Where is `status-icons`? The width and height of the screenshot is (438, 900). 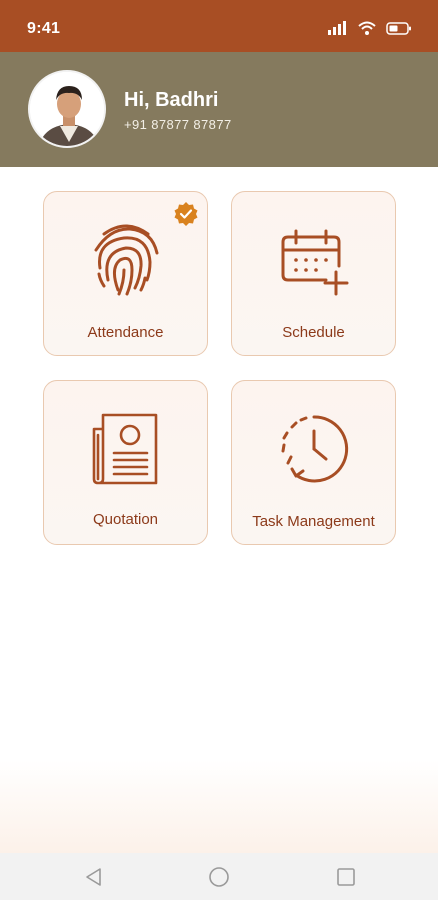 status-icons is located at coordinates (370, 28).